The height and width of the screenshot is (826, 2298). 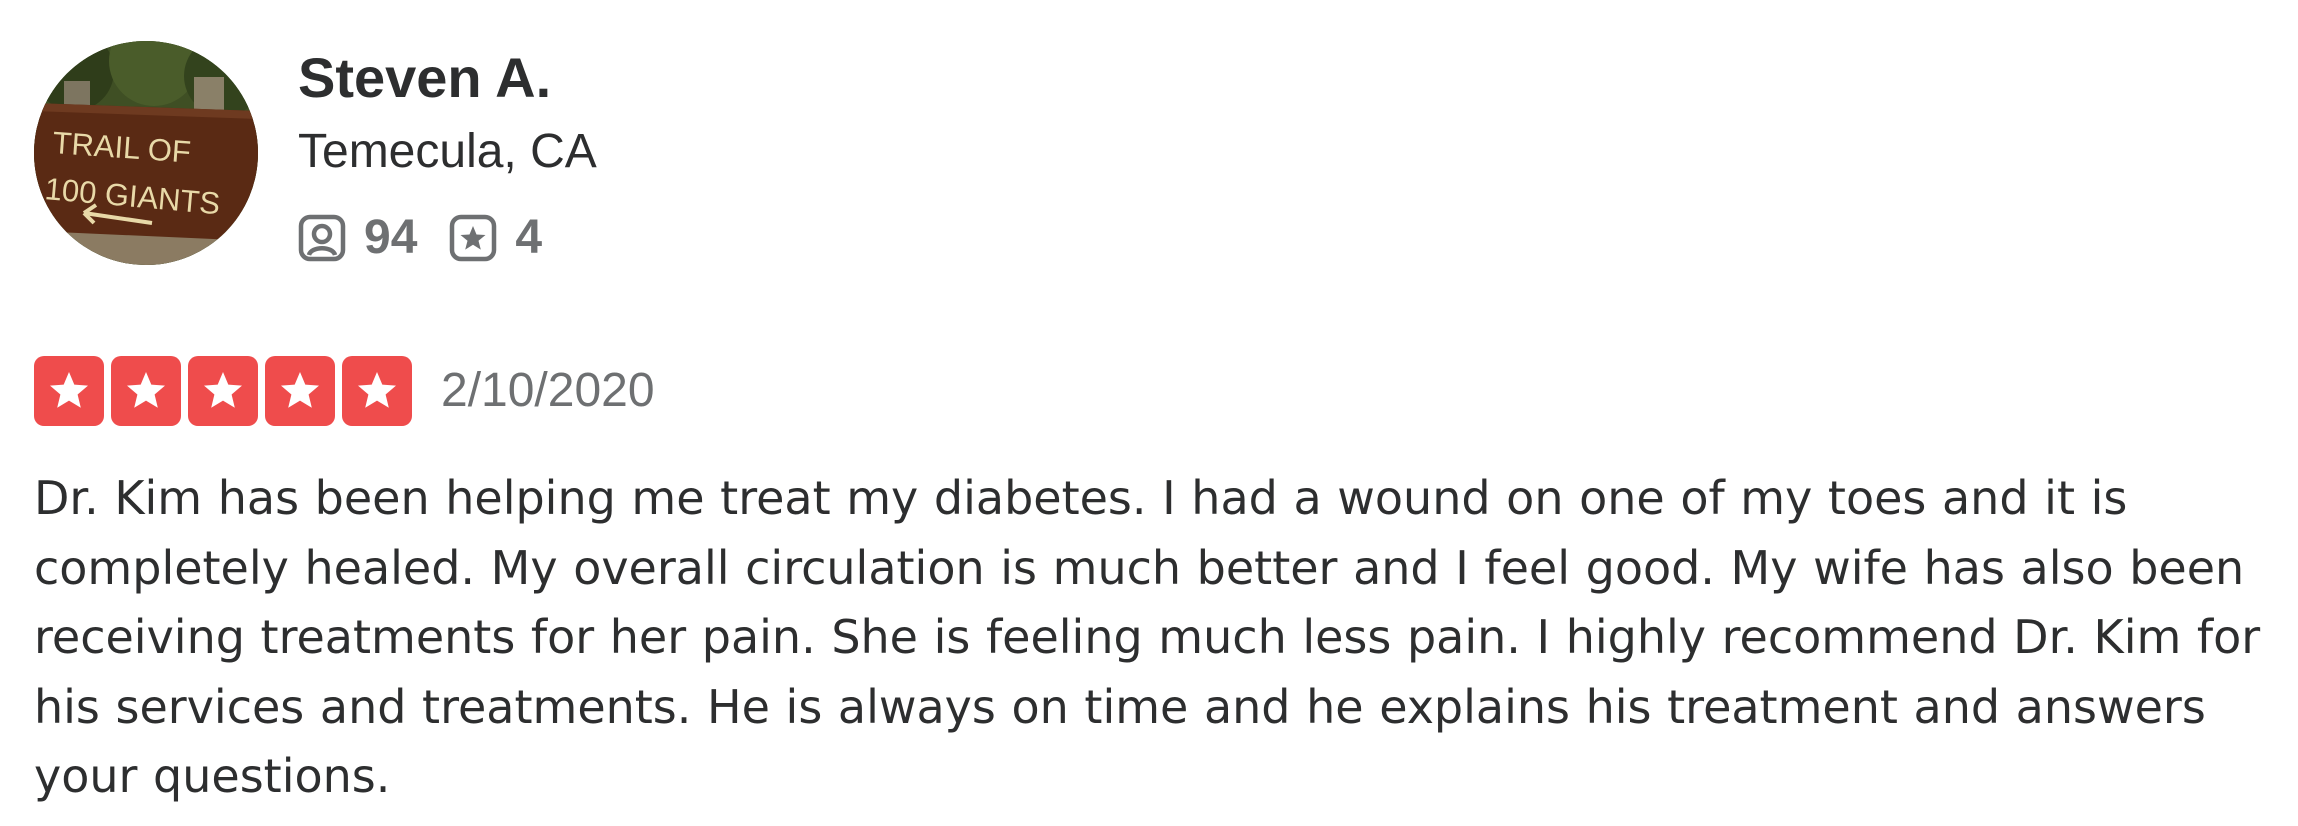 What do you see at coordinates (529, 237) in the screenshot?
I see `reviews-count: 4` at bounding box center [529, 237].